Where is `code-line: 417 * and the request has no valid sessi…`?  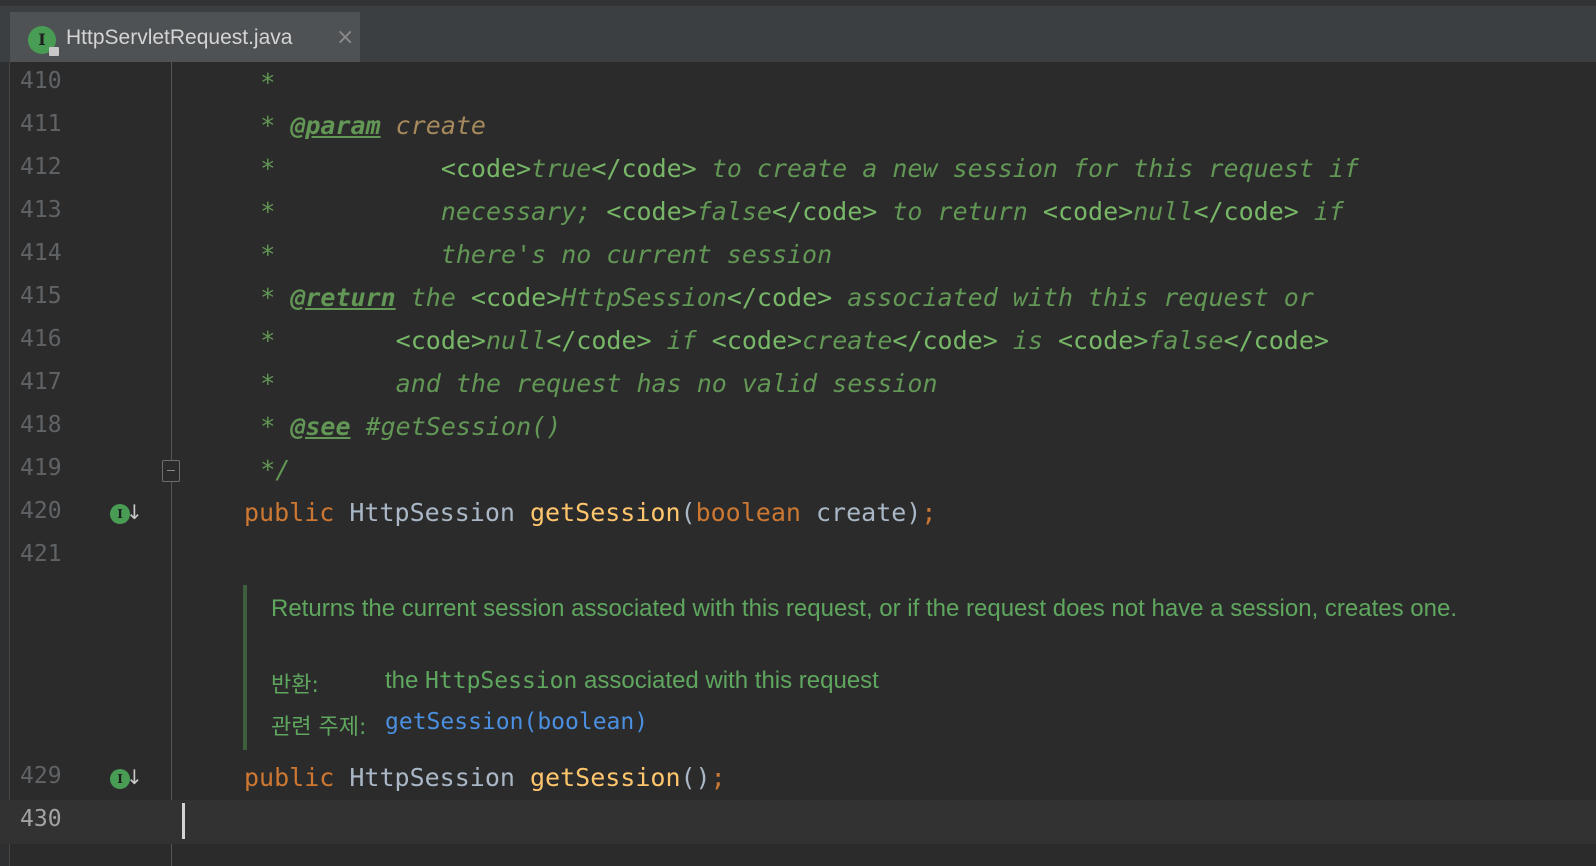 code-line: 417 * and the request has no valid sessi… is located at coordinates (798, 385).